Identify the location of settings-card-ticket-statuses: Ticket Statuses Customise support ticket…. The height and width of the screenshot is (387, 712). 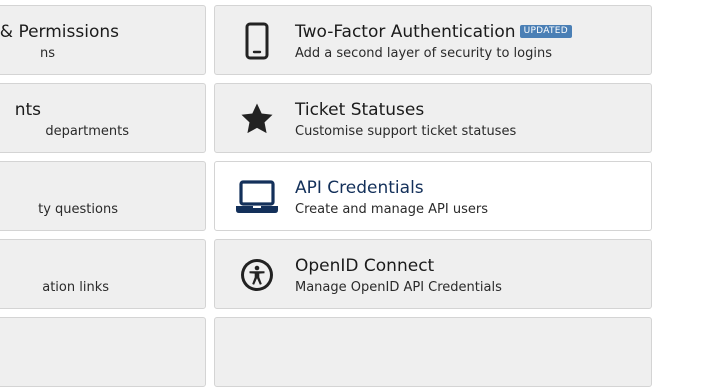
(433, 118).